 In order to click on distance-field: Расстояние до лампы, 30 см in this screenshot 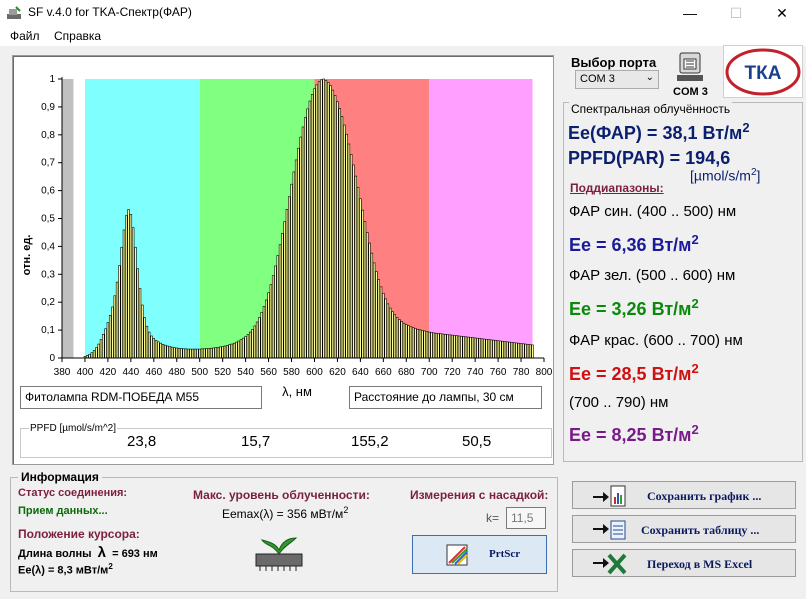, I will do `click(445, 397)`.